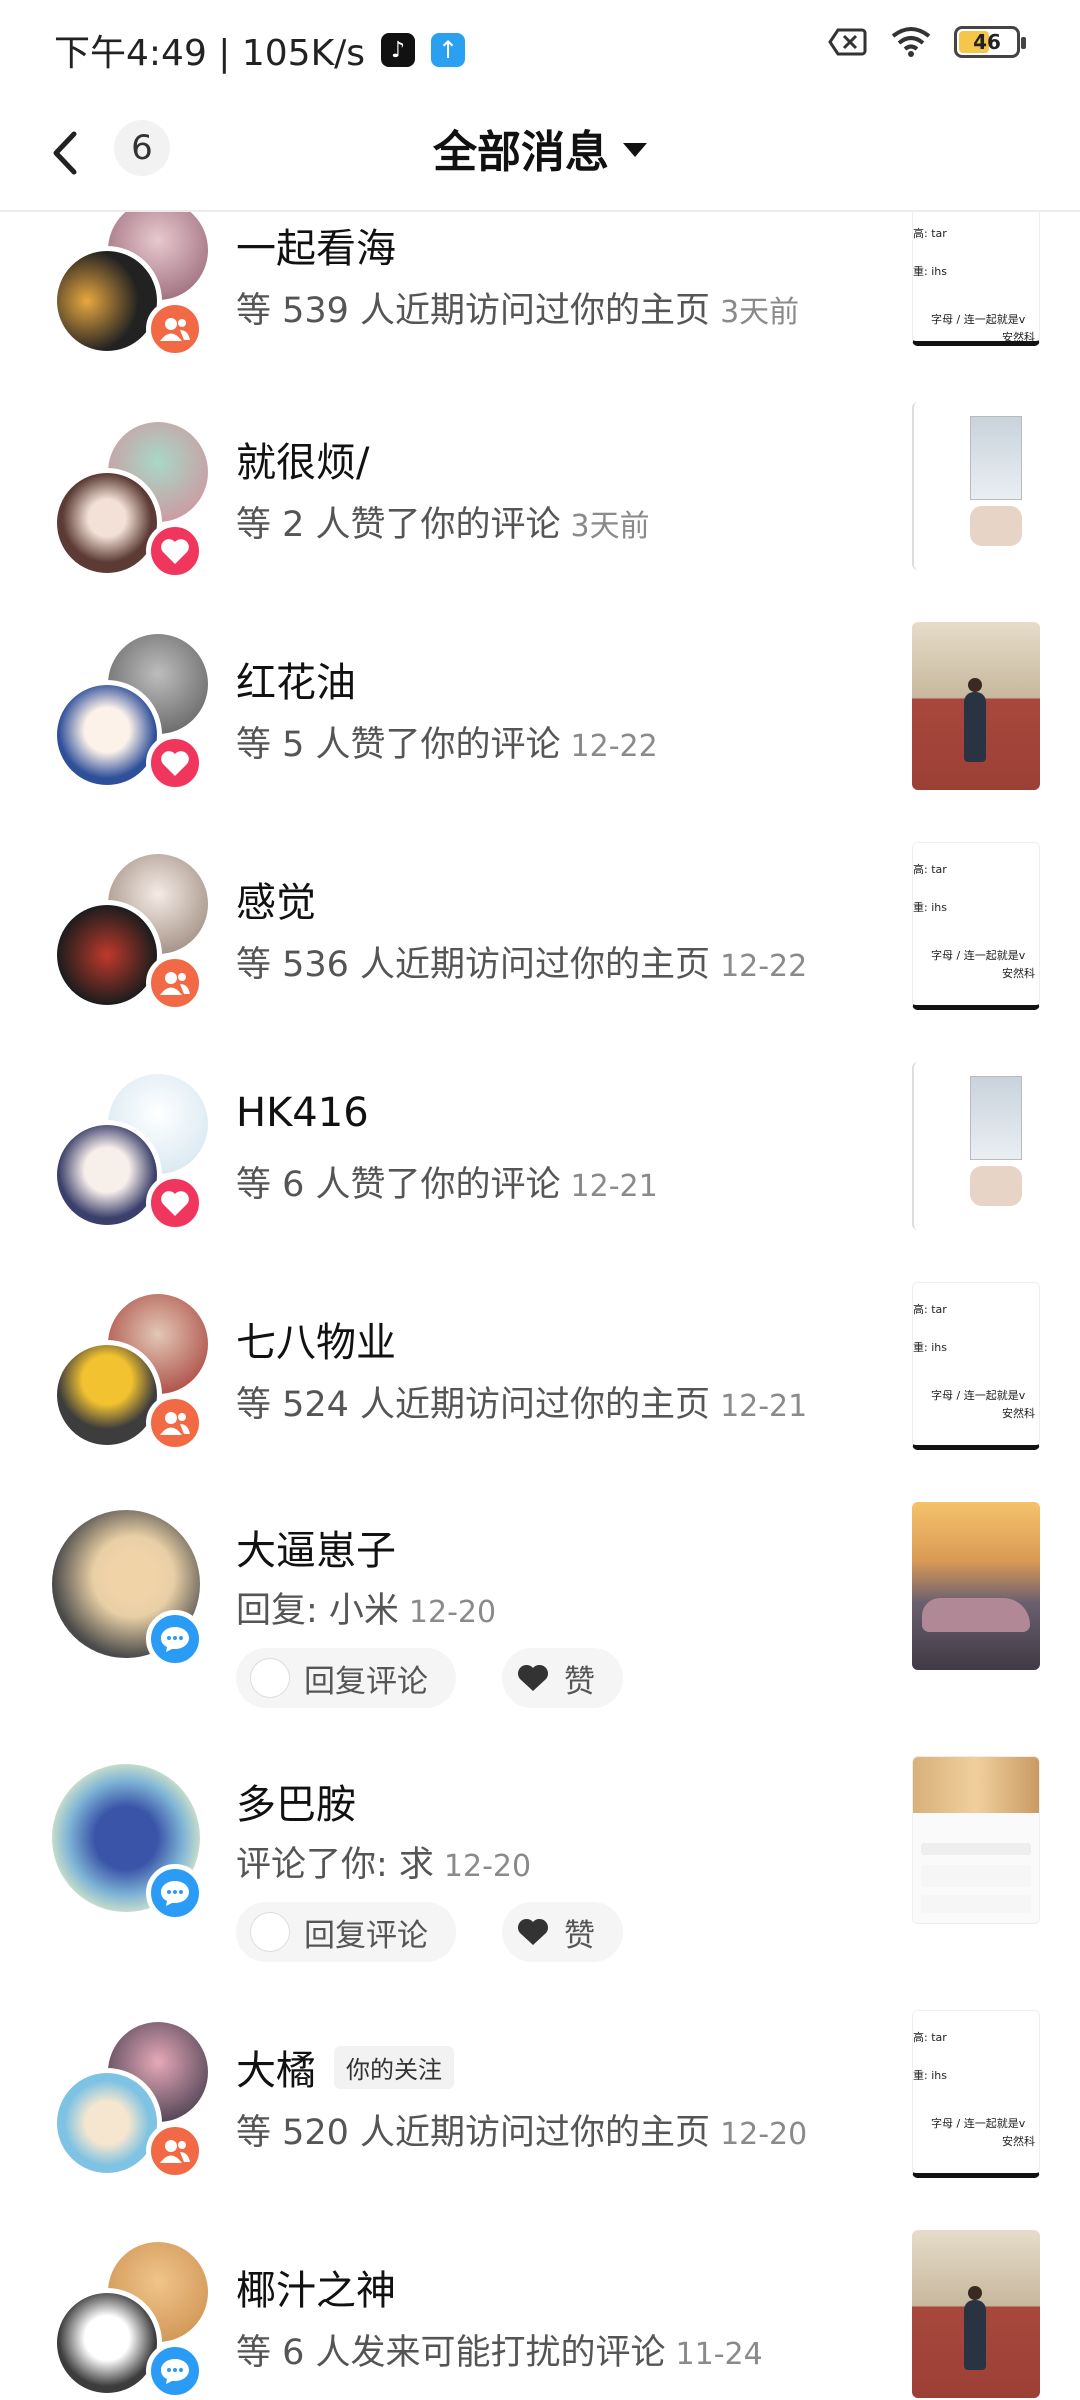 The width and height of the screenshot is (1080, 2400). I want to click on wifi-icon, so click(911, 42).